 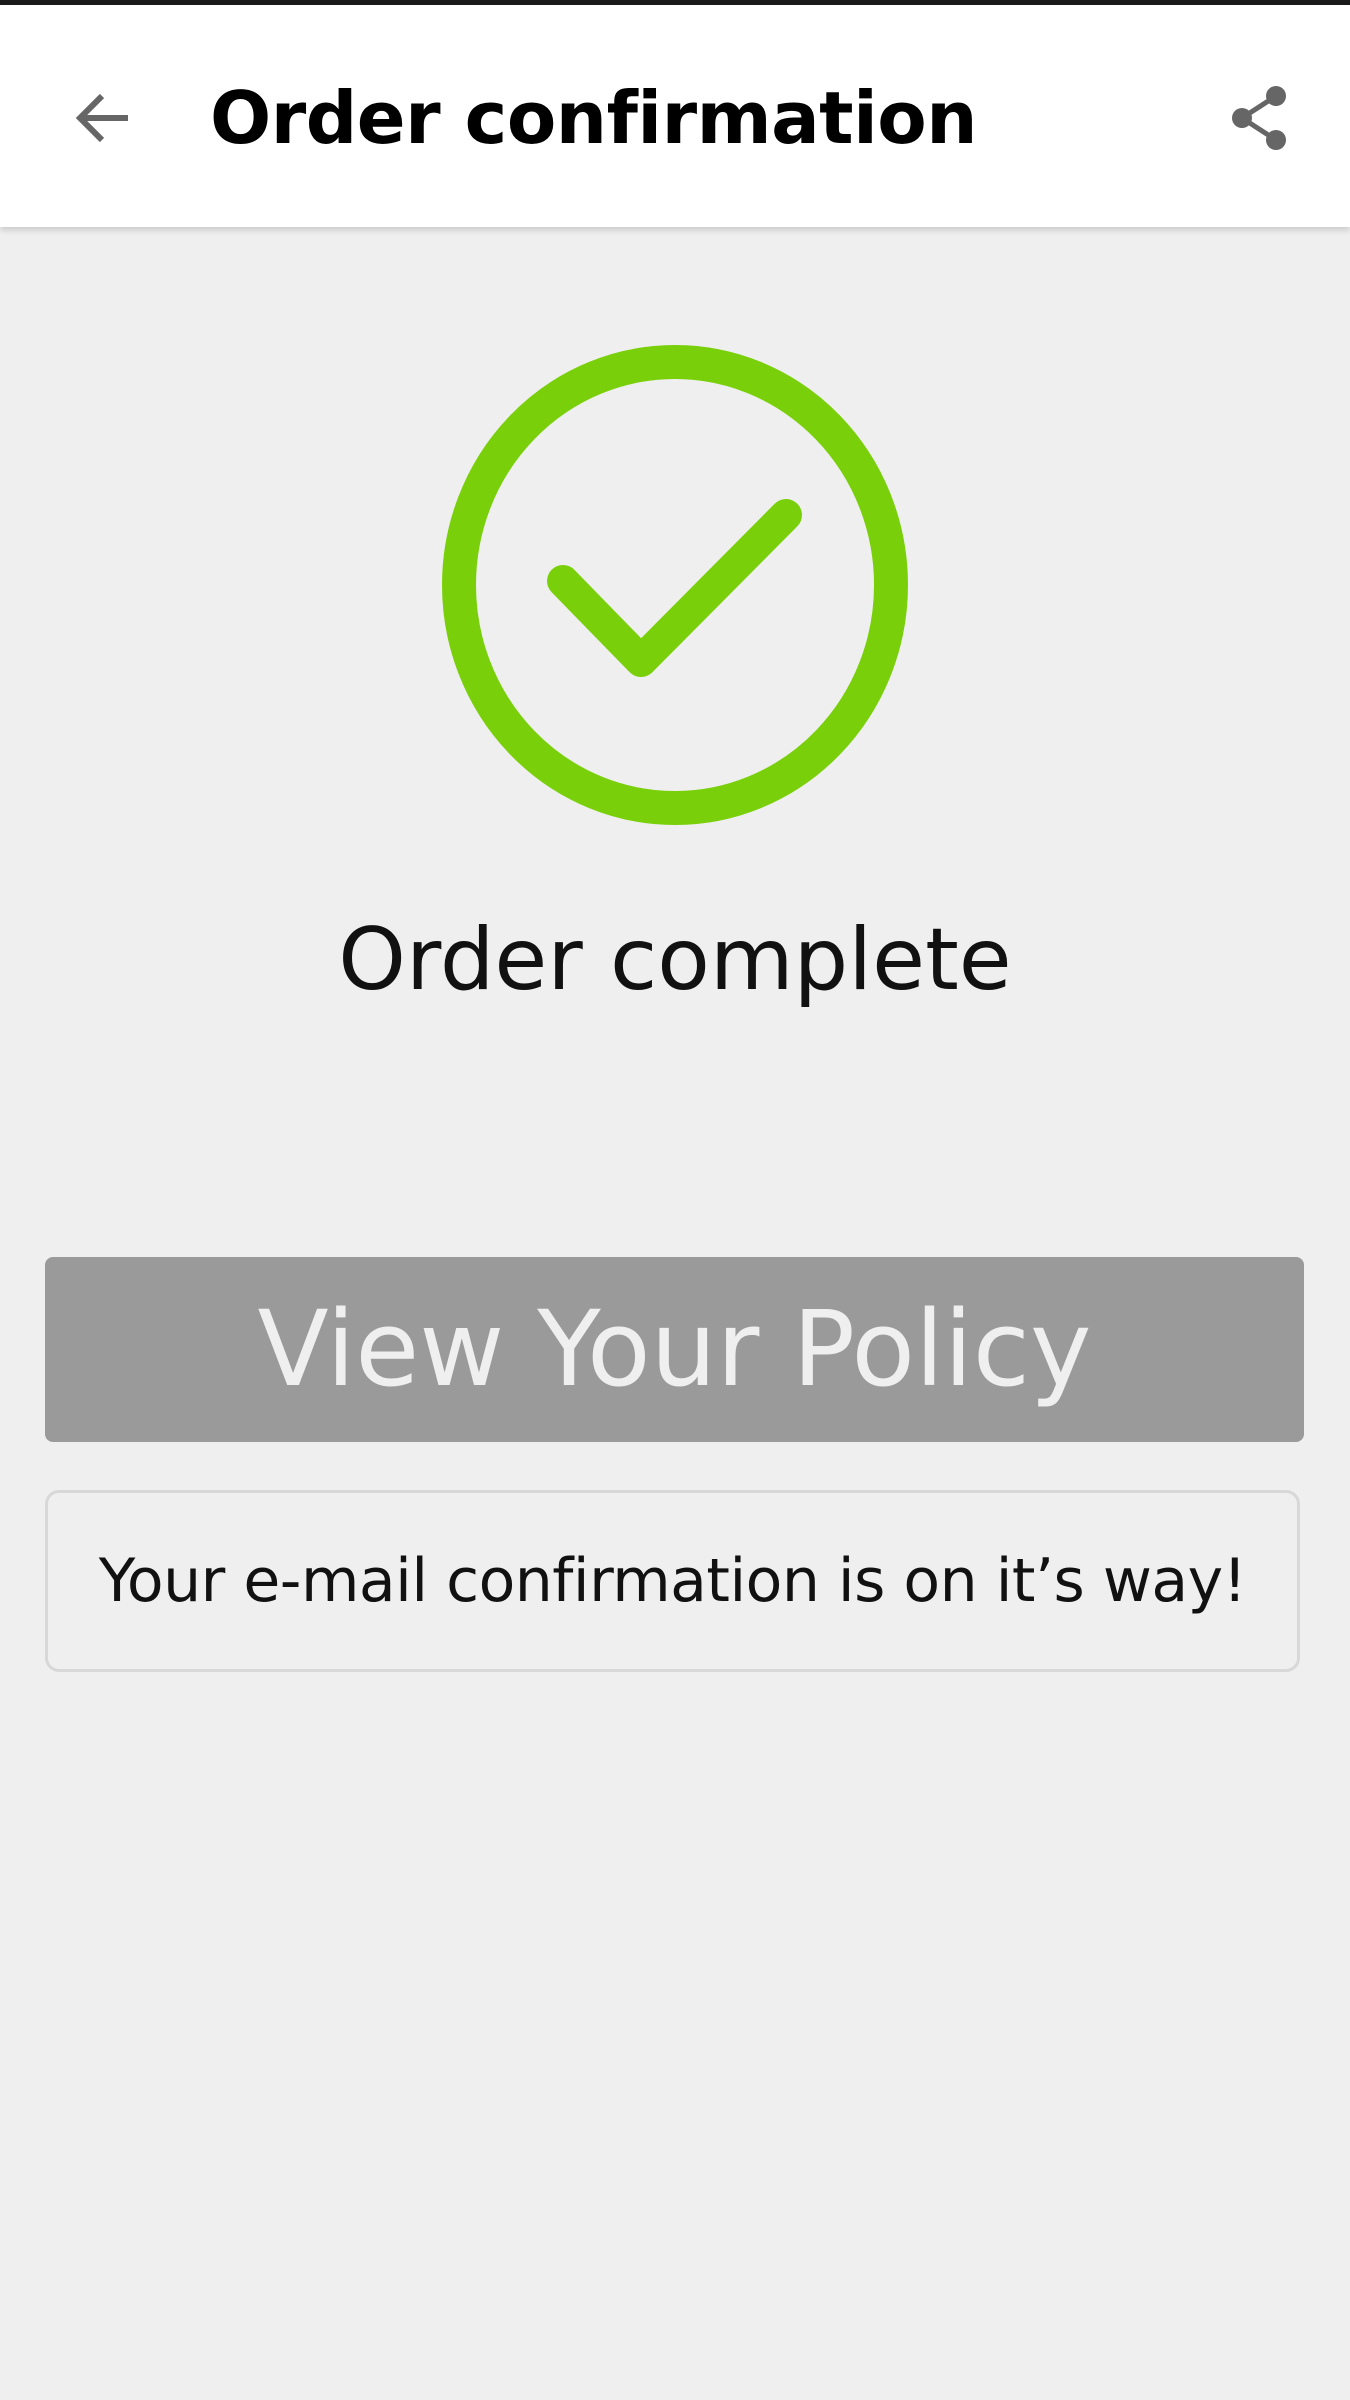 What do you see at coordinates (675, 585) in the screenshot?
I see `check-circle-icon` at bounding box center [675, 585].